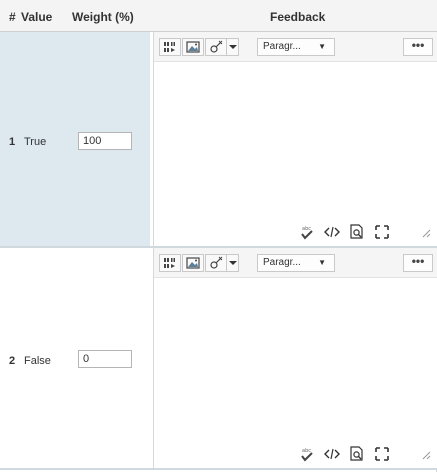 The width and height of the screenshot is (437, 472). What do you see at coordinates (103, 17) in the screenshot?
I see `header-weight: Weight (%)` at bounding box center [103, 17].